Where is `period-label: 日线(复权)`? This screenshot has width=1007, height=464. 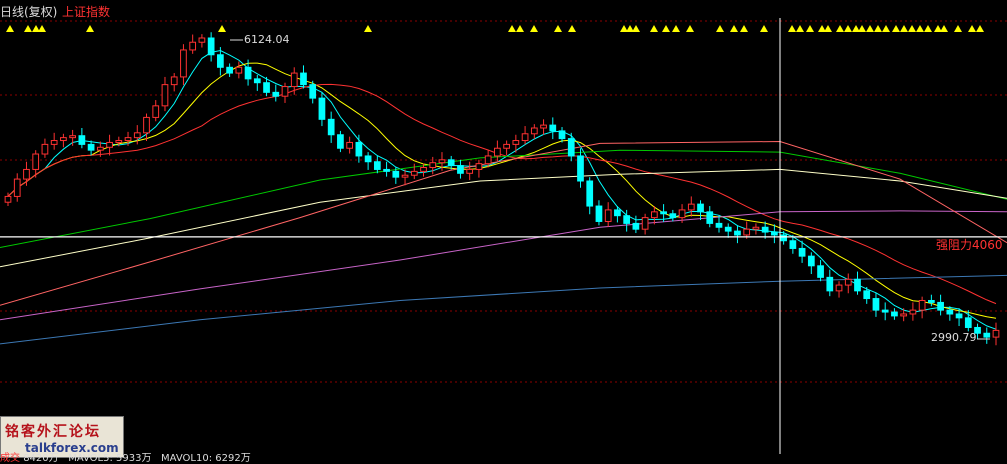
period-label: 日线(复权) is located at coordinates (28, 11).